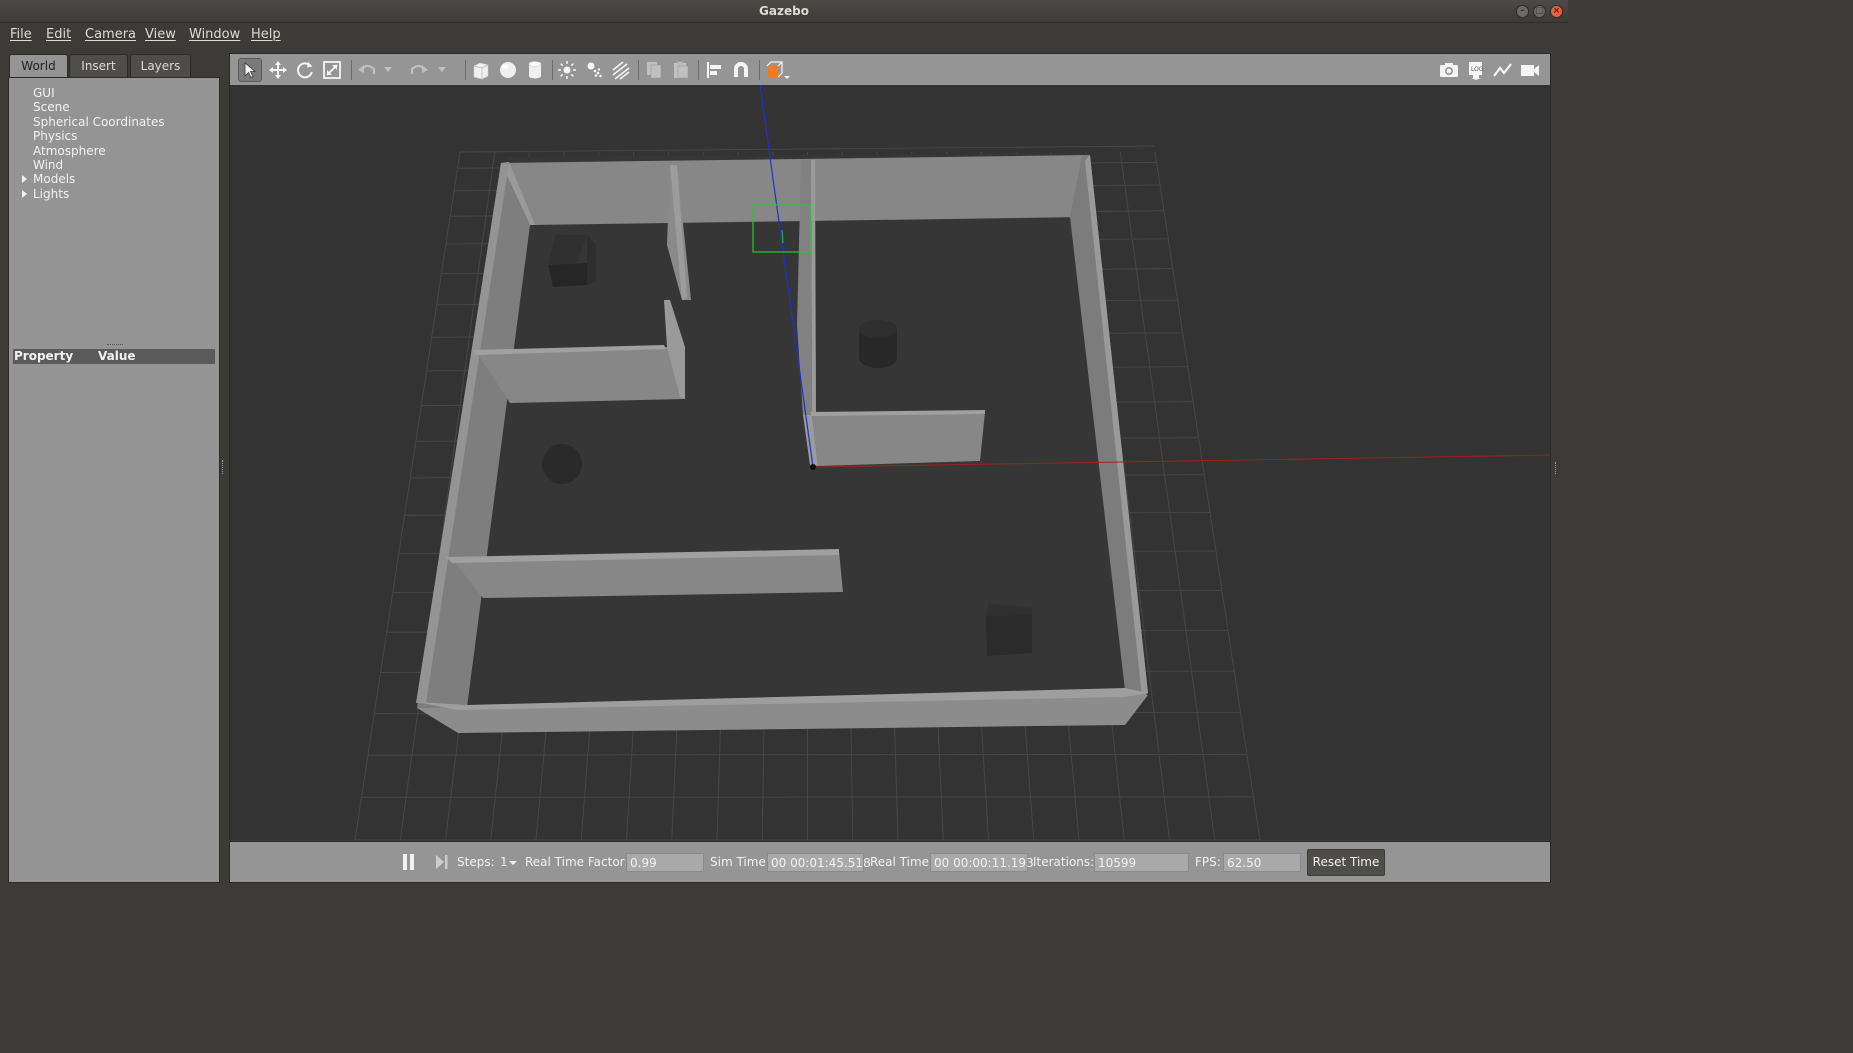 Image resolution: width=1853 pixels, height=1053 pixels. Describe the element at coordinates (69, 151) in the screenshot. I see `tree-item-atmosphere: Atmosphere` at that location.